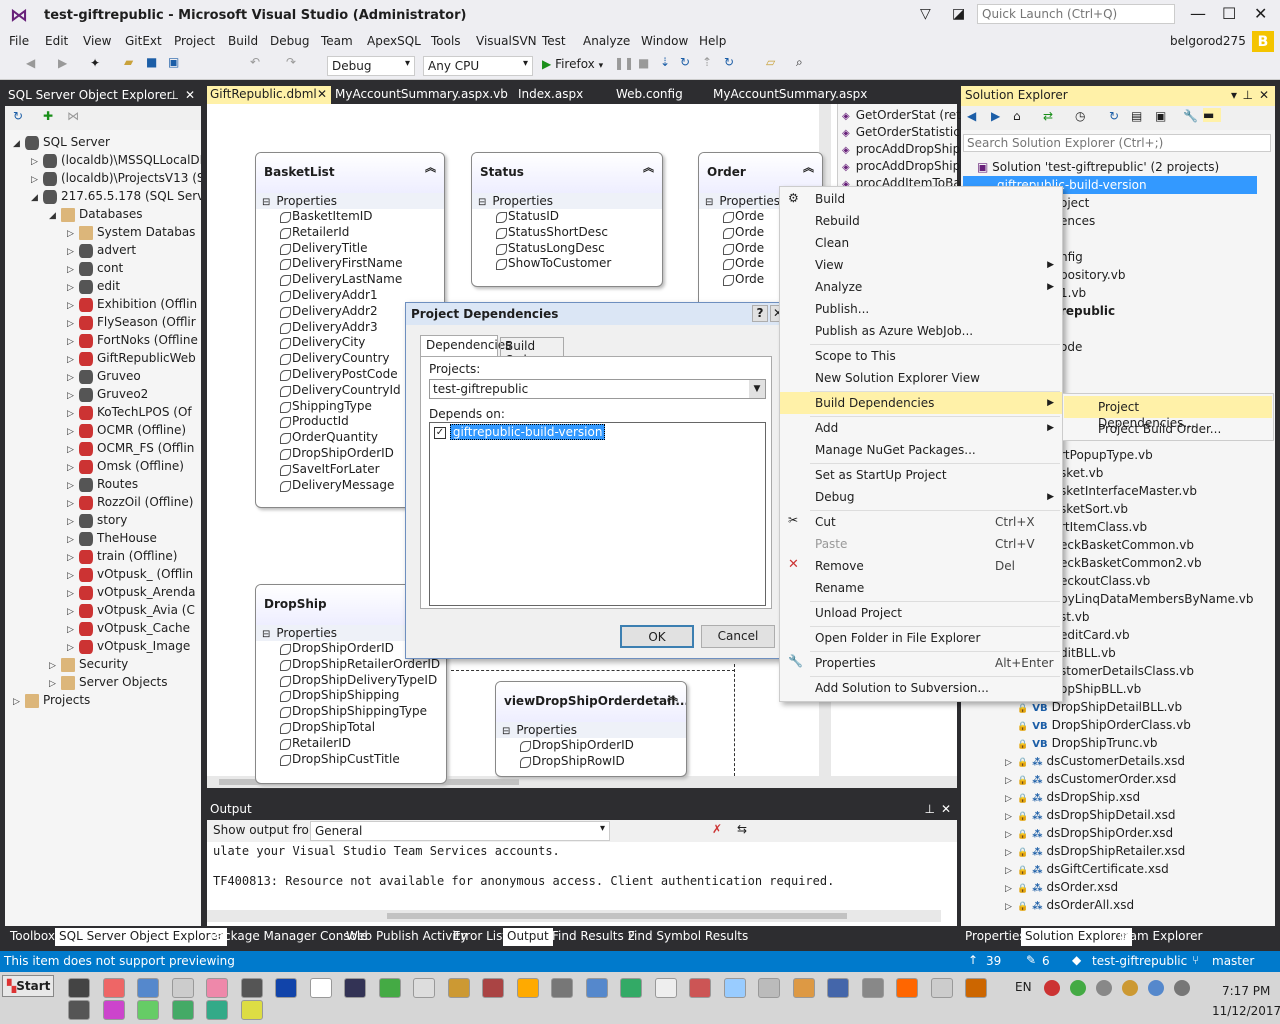 The width and height of the screenshot is (1280, 1024). Describe the element at coordinates (591, 762) in the screenshot. I see `entity-field: DropShipRowID` at that location.